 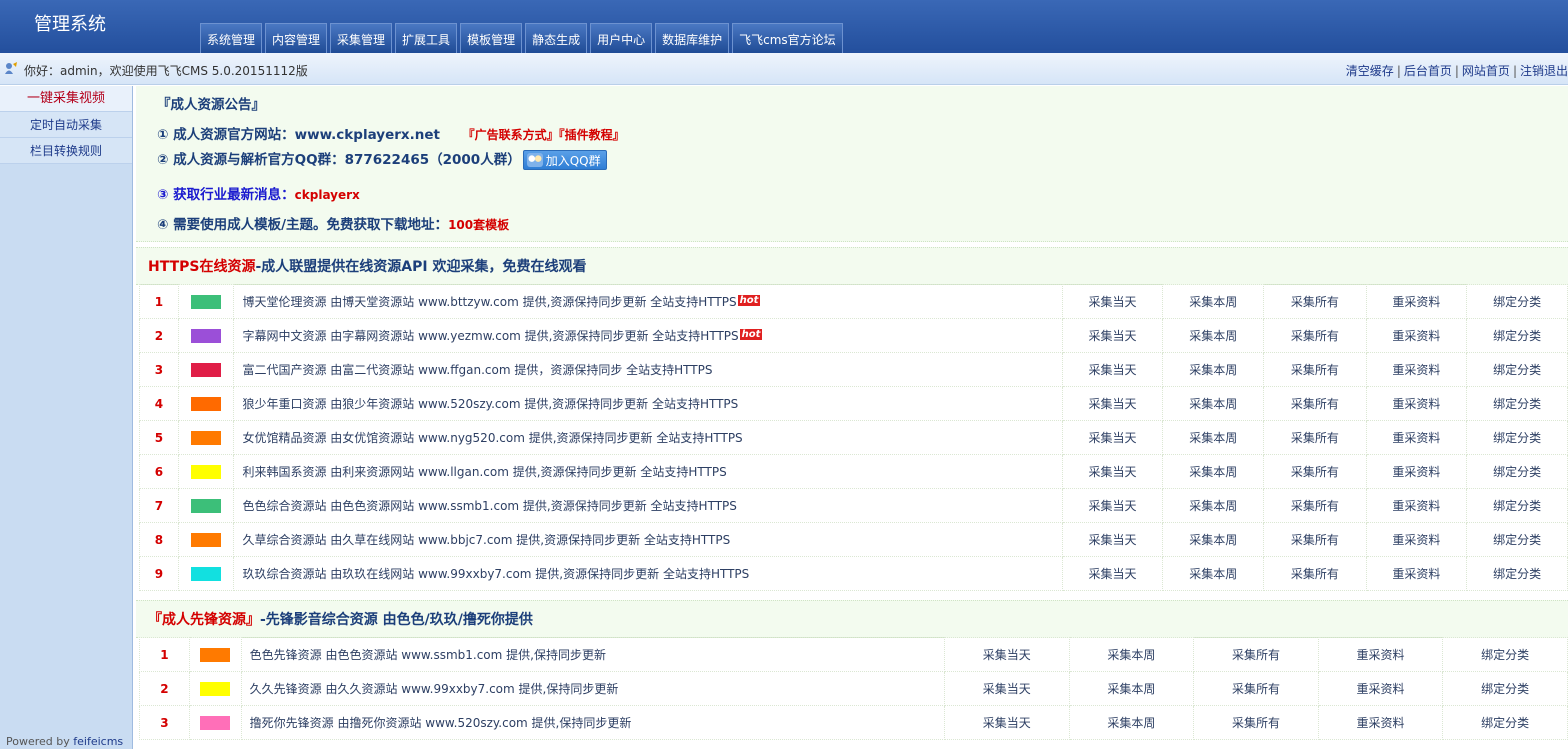 I want to click on ad-contact-link: 『广告联系方式』, so click(x=511, y=135).